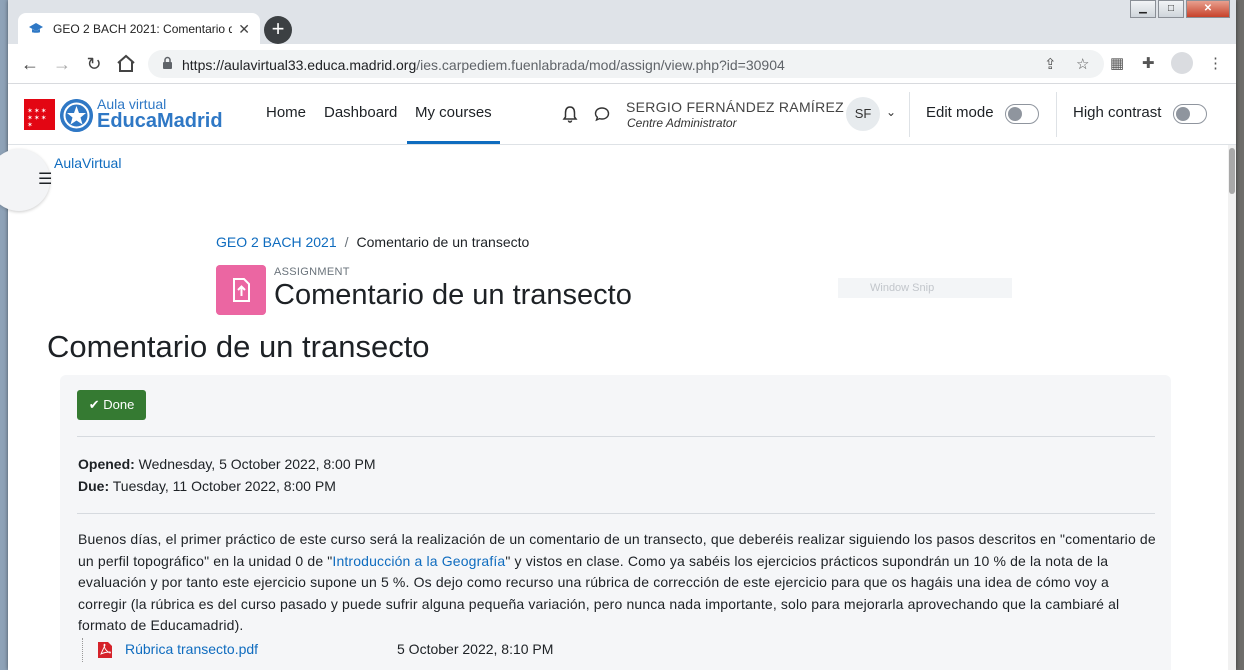 The height and width of the screenshot is (670, 1244). Describe the element at coordinates (1232, 407) in the screenshot. I see `page-scrollbar` at that location.